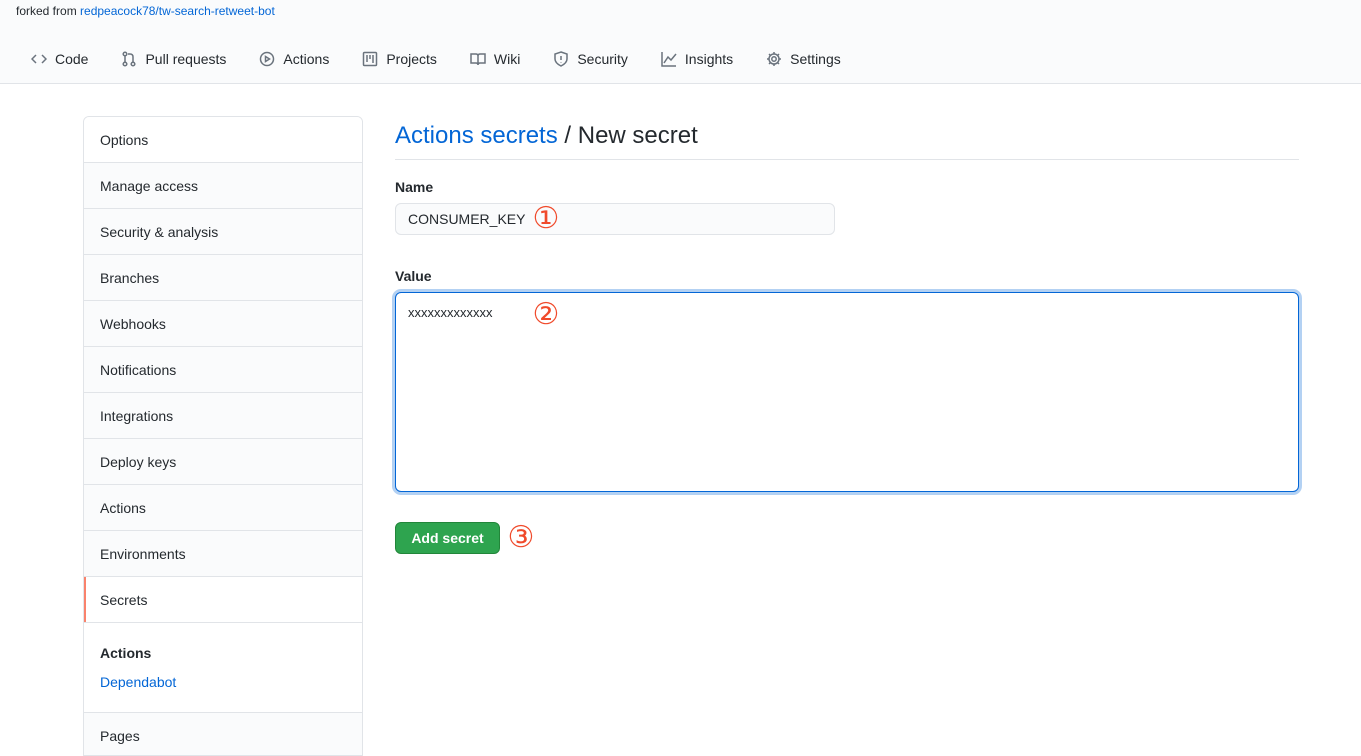  I want to click on page-title: Actions secrets / New secret, so click(847, 138).